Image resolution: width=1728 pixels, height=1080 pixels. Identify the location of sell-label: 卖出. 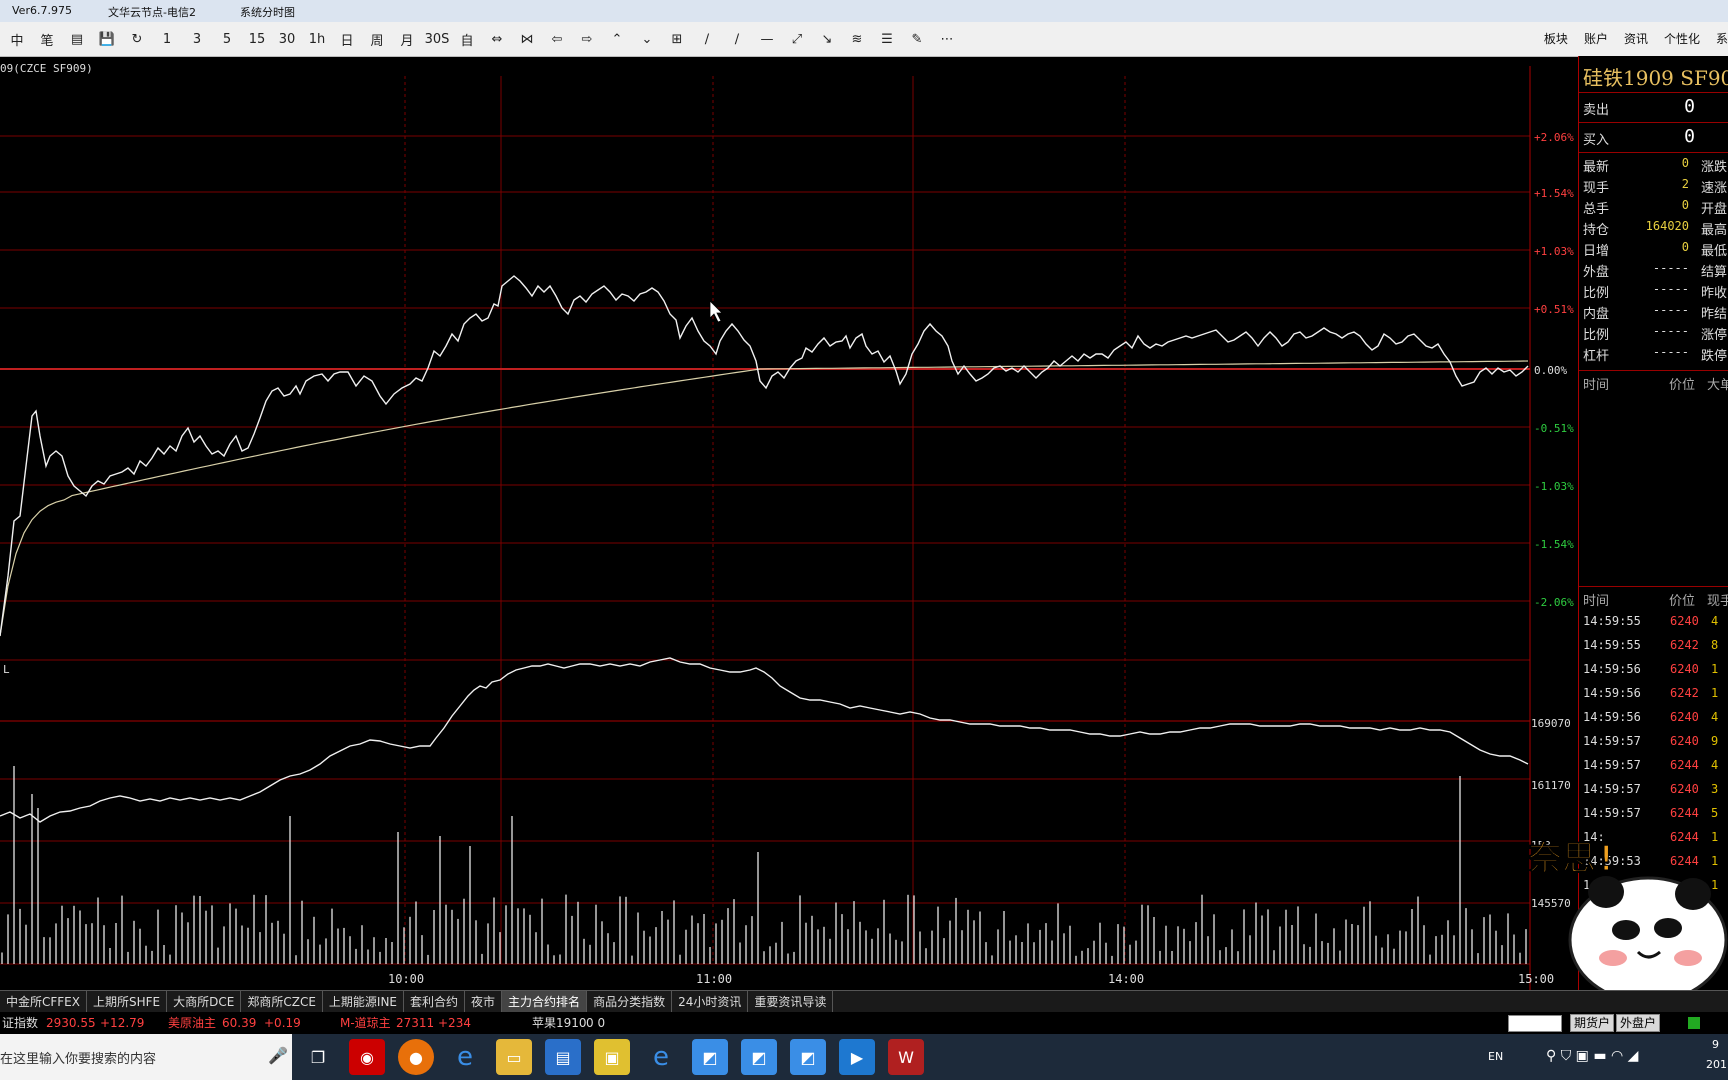
(1596, 110).